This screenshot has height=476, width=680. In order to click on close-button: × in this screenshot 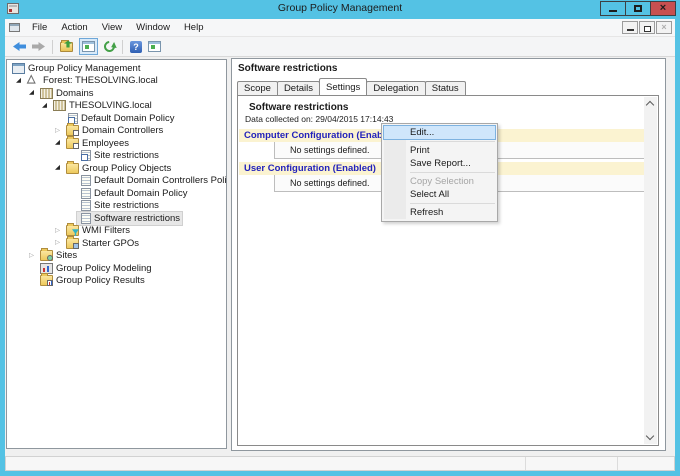, I will do `click(663, 8)`.